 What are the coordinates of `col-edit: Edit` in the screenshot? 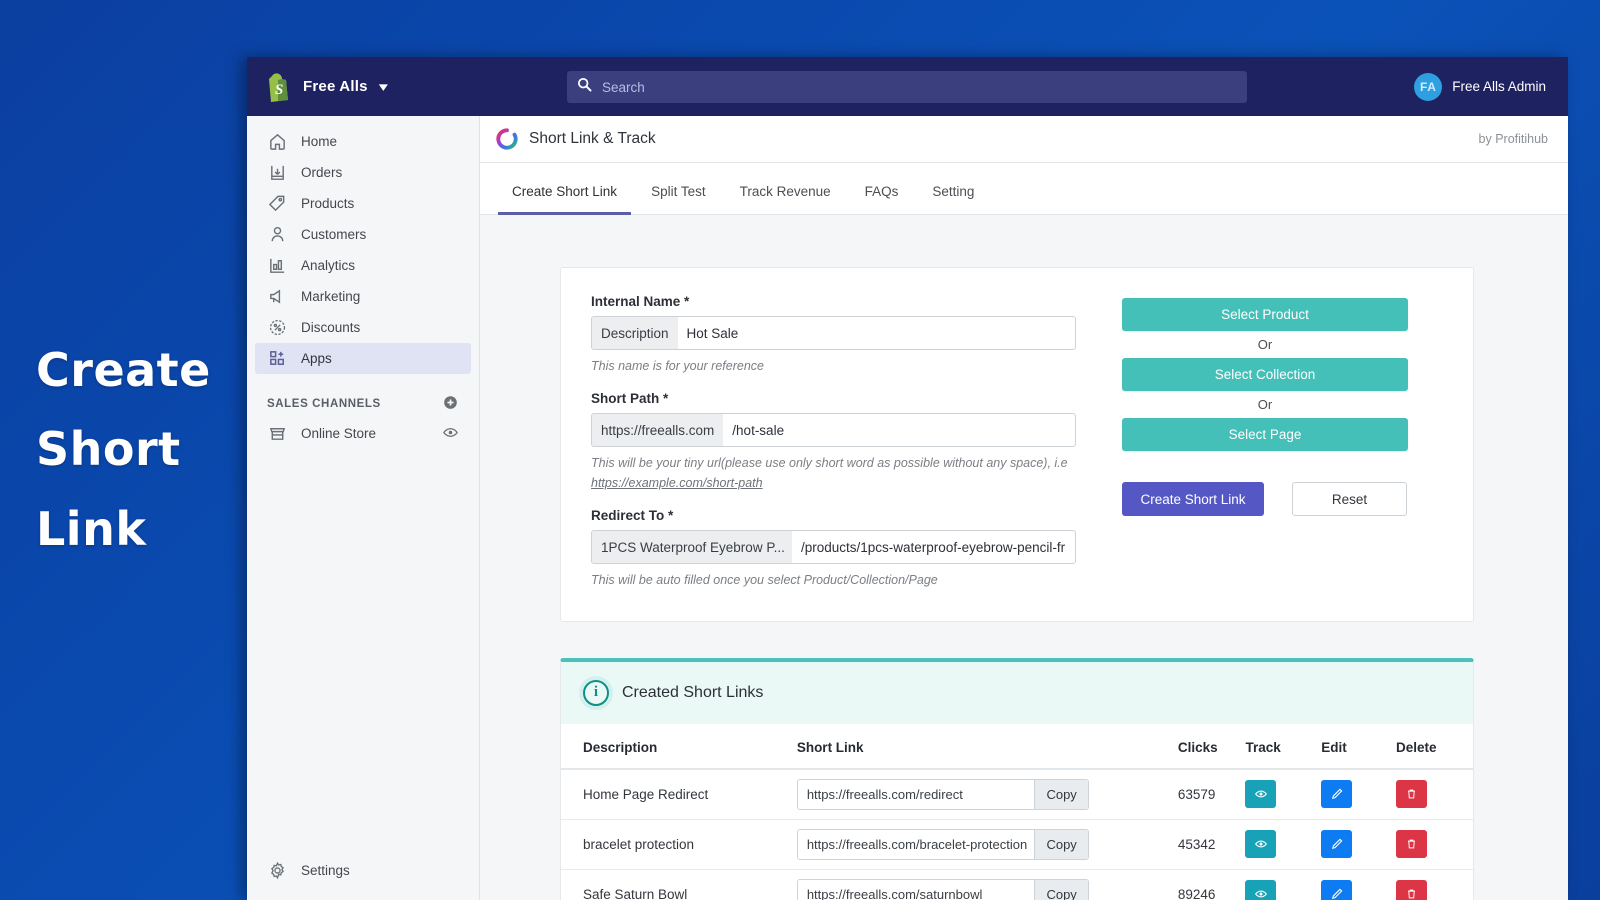 It's located at (1358, 746).